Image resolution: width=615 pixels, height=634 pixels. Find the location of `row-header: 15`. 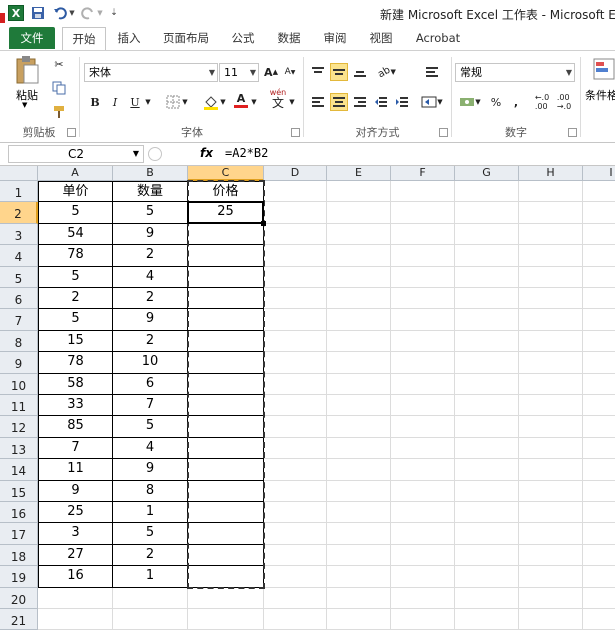

row-header: 15 is located at coordinates (19, 491).